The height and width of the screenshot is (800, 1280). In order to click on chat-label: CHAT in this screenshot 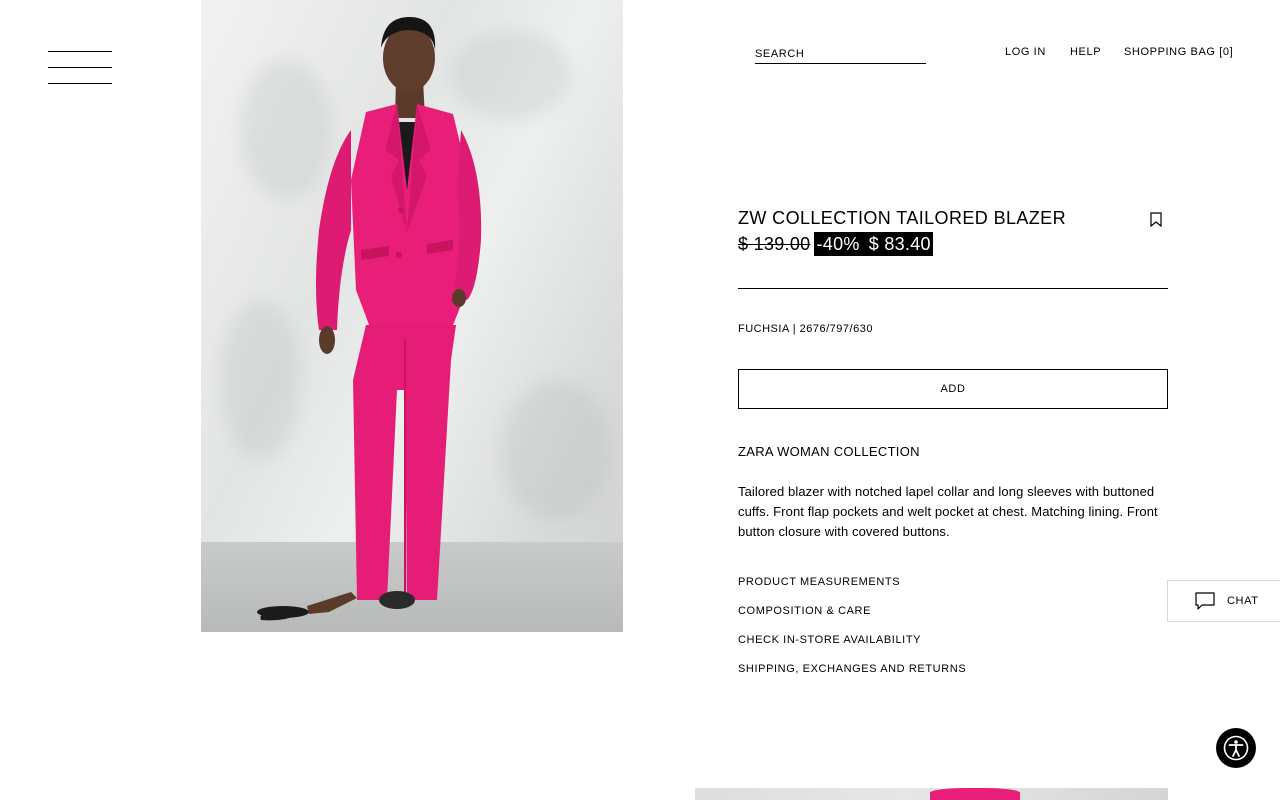, I will do `click(1243, 601)`.